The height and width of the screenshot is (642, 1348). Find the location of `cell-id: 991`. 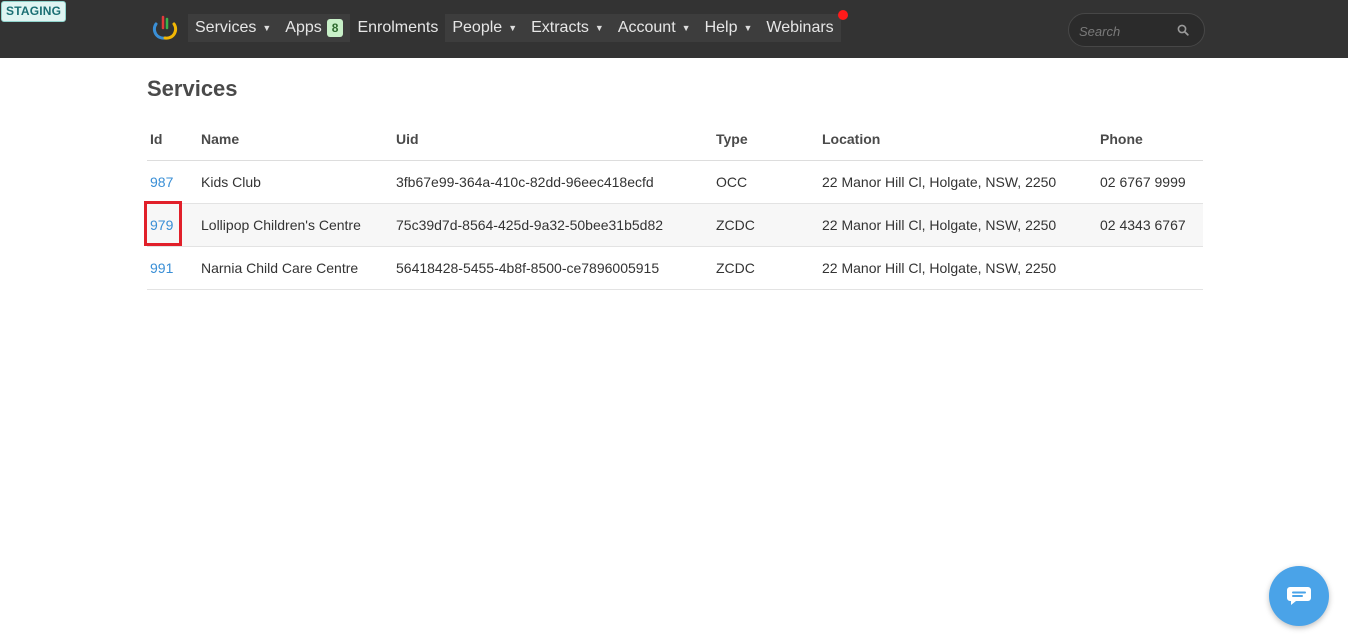

cell-id: 991 is located at coordinates (172, 268).